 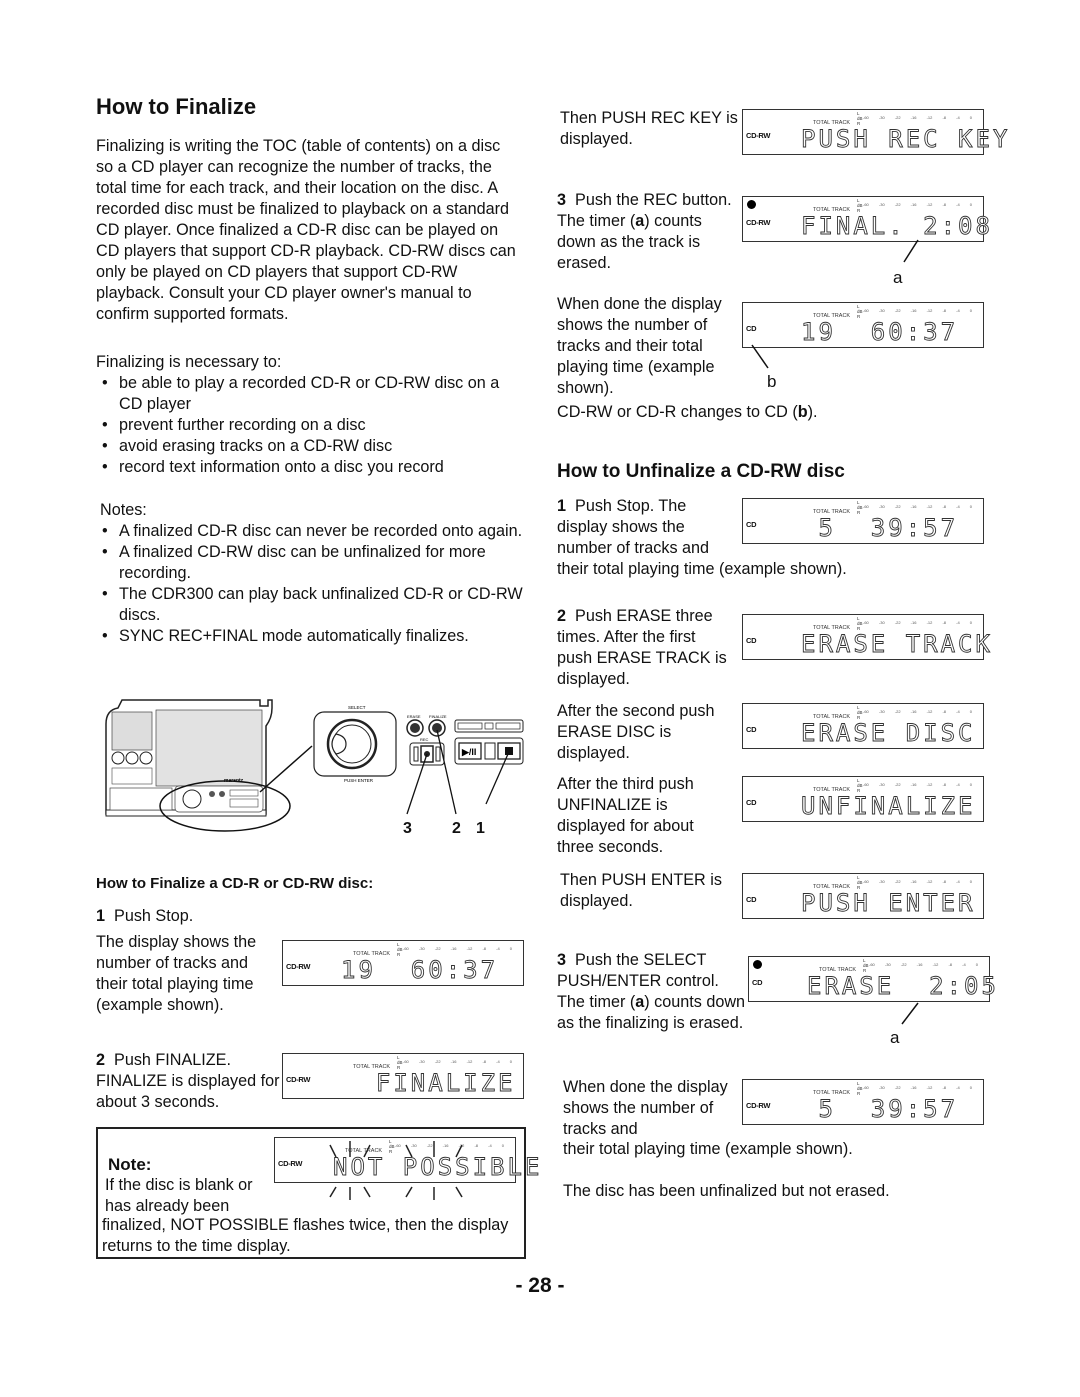 What do you see at coordinates (911, 251) in the screenshot?
I see `timer-pointer-line` at bounding box center [911, 251].